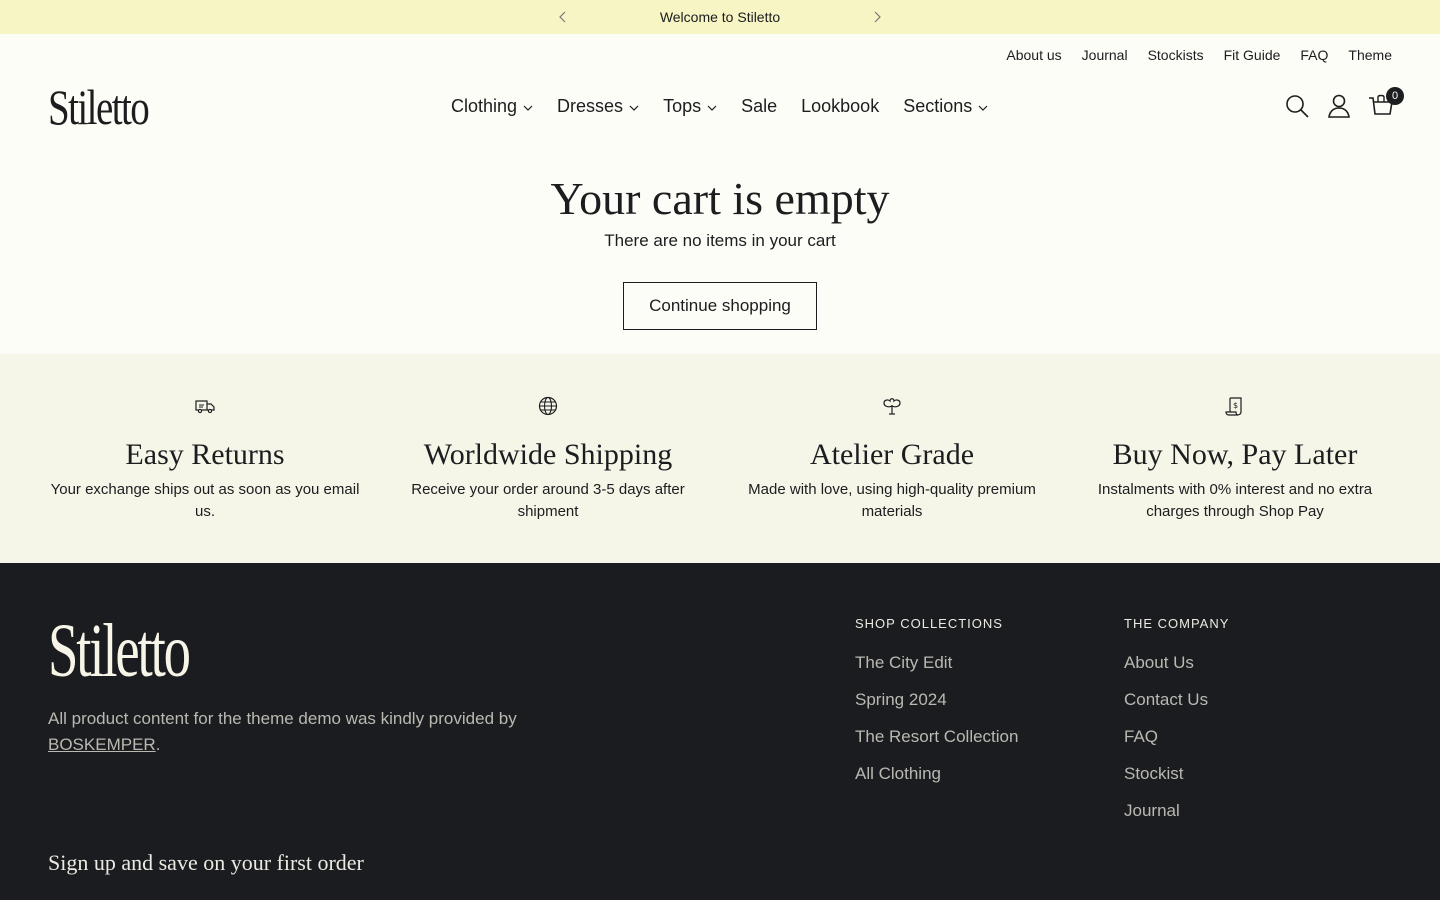 The height and width of the screenshot is (900, 1440). I want to click on nav-item-sale: Sale, so click(759, 106).